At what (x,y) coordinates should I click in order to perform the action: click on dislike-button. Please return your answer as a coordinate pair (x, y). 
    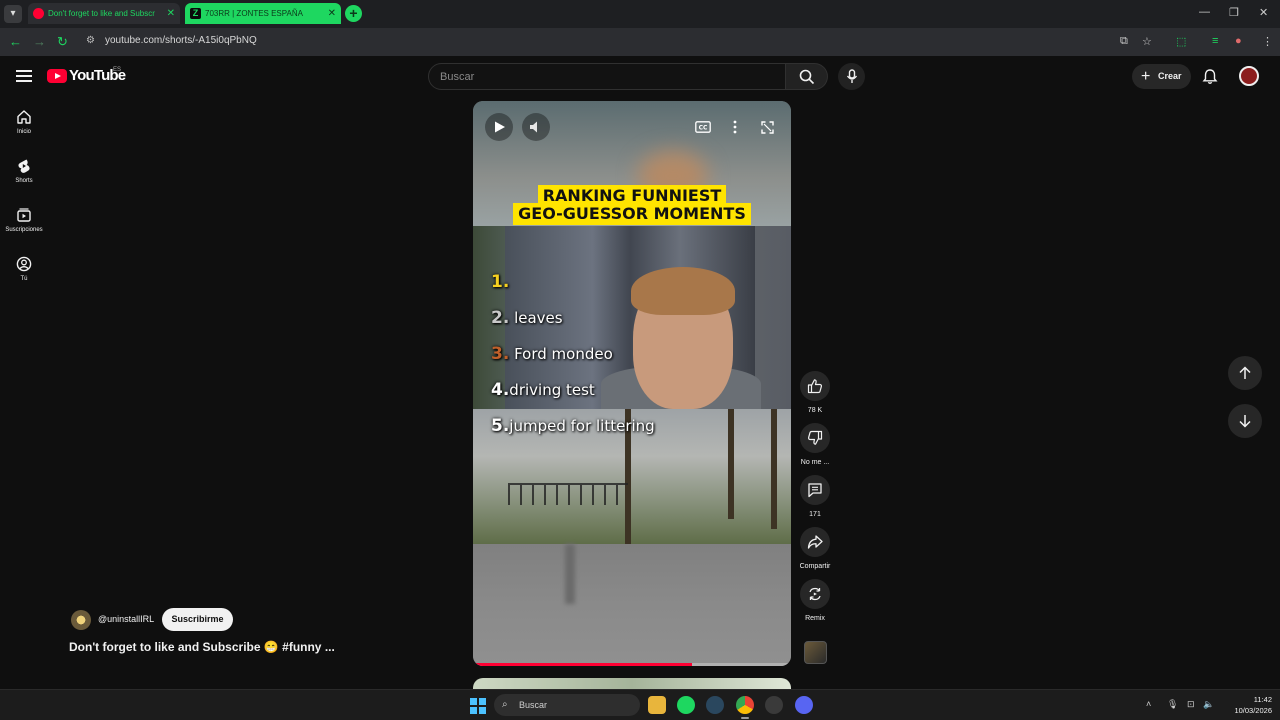
    Looking at the image, I should click on (815, 438).